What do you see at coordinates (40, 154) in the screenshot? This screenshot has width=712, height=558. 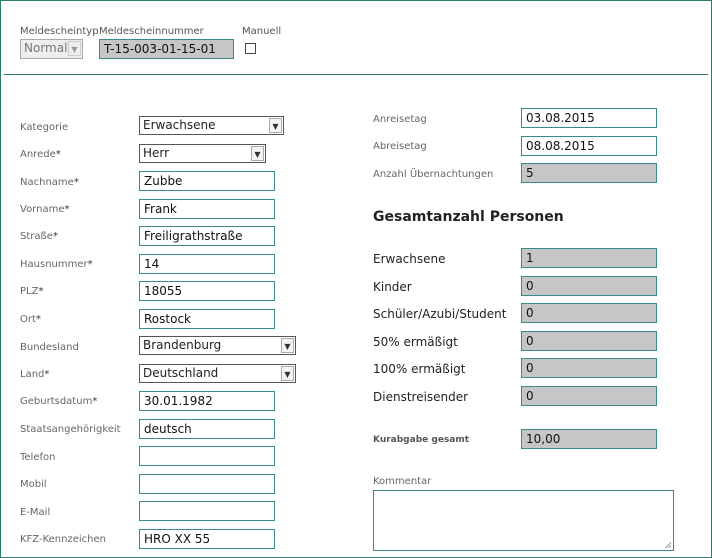 I see `anrede-label: Anrede*` at bounding box center [40, 154].